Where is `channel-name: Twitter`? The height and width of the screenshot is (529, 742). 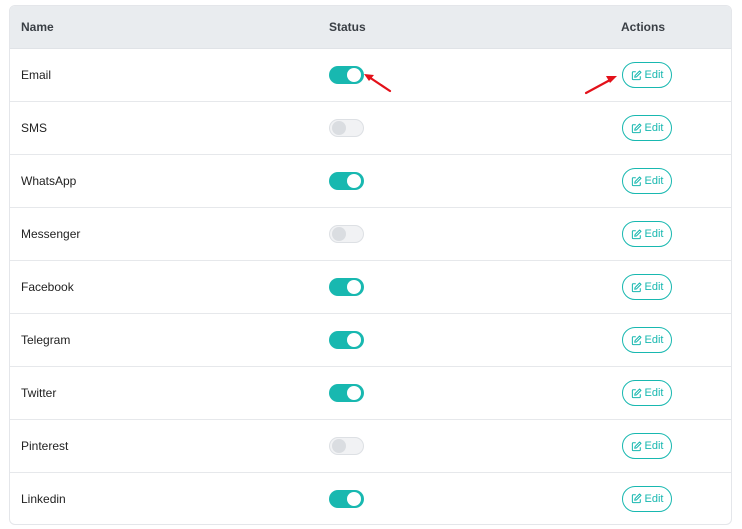
channel-name: Twitter is located at coordinates (39, 393).